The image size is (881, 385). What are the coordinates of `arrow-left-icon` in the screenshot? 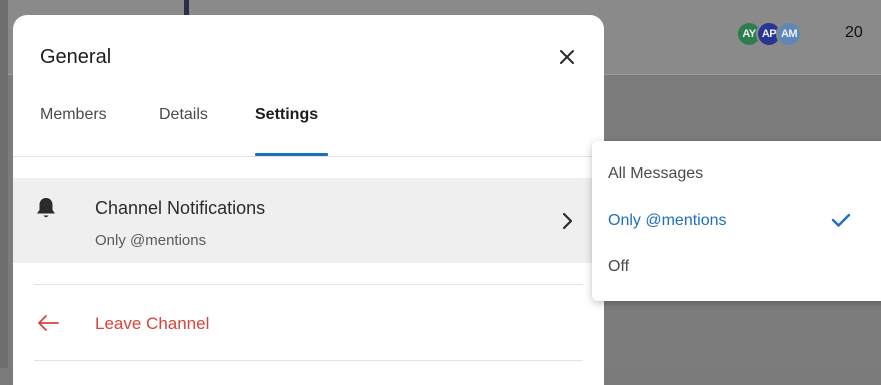 It's located at (48, 323).